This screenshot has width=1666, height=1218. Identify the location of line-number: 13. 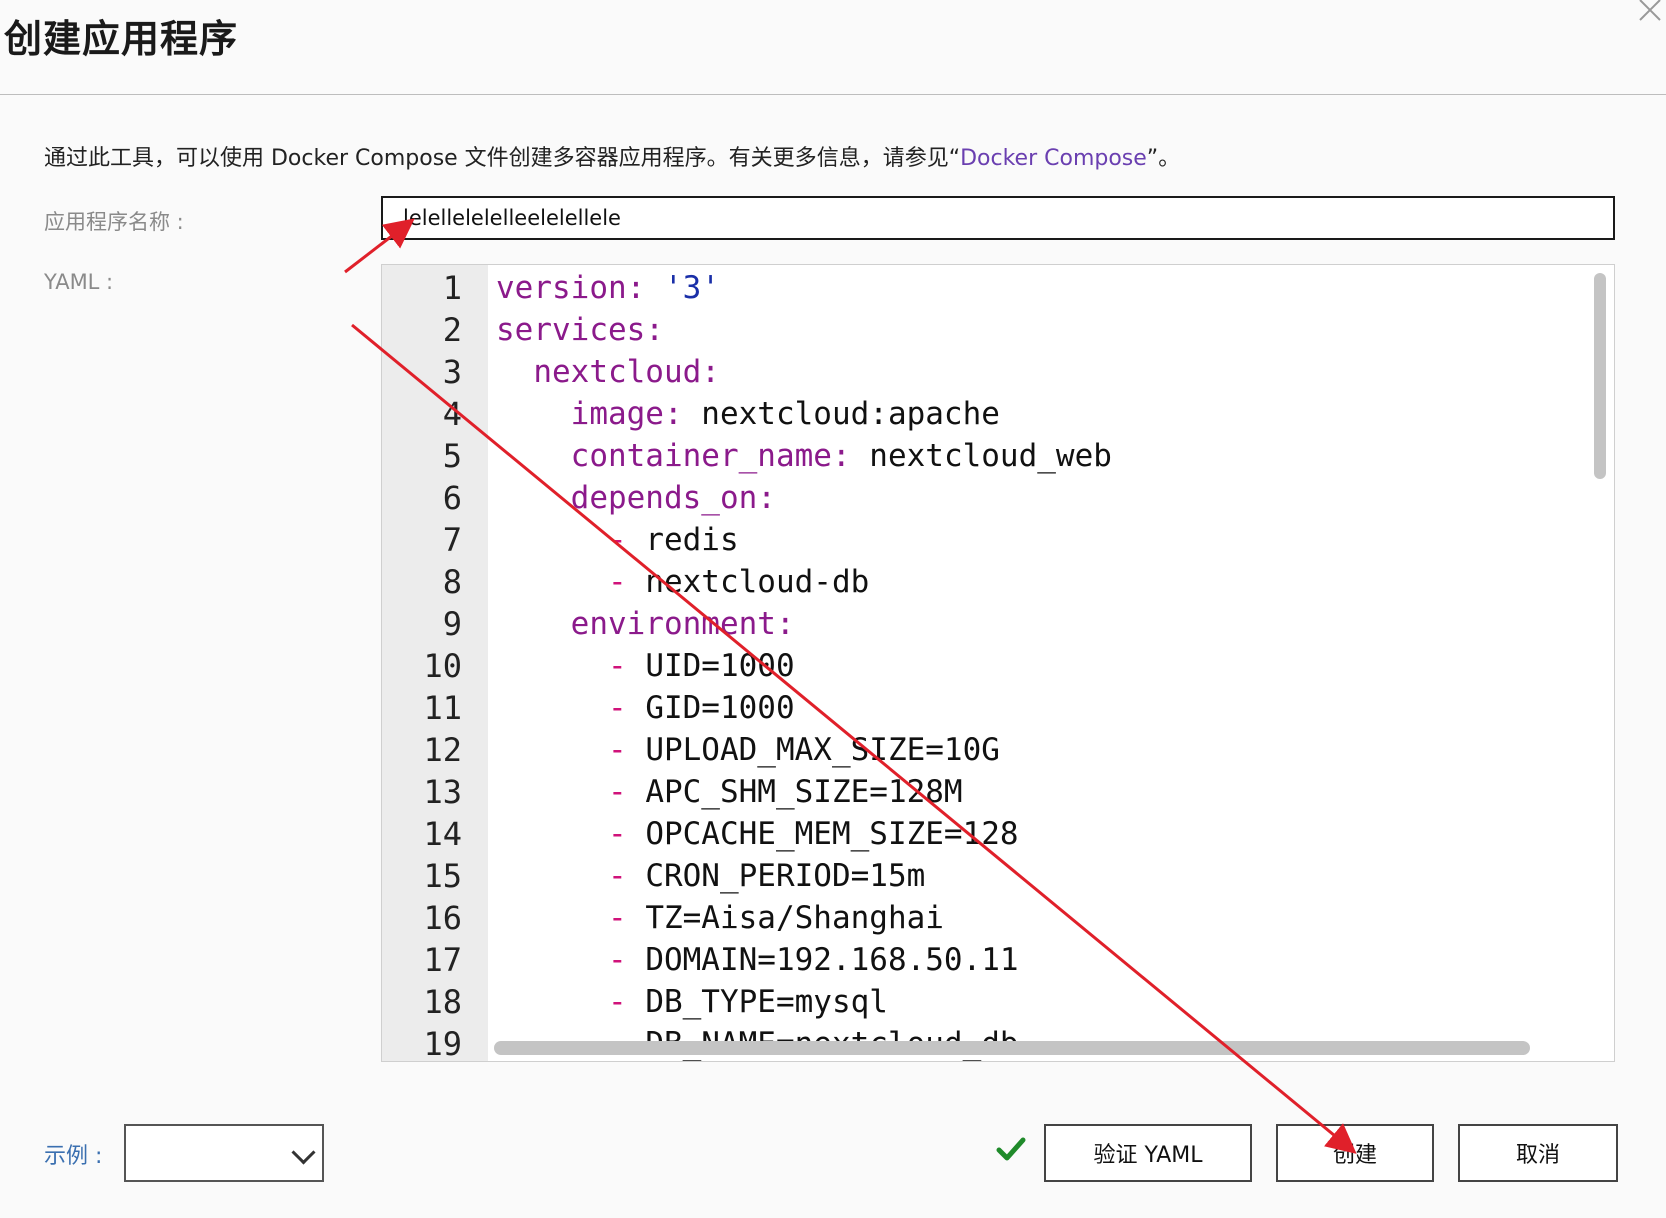
(442, 792).